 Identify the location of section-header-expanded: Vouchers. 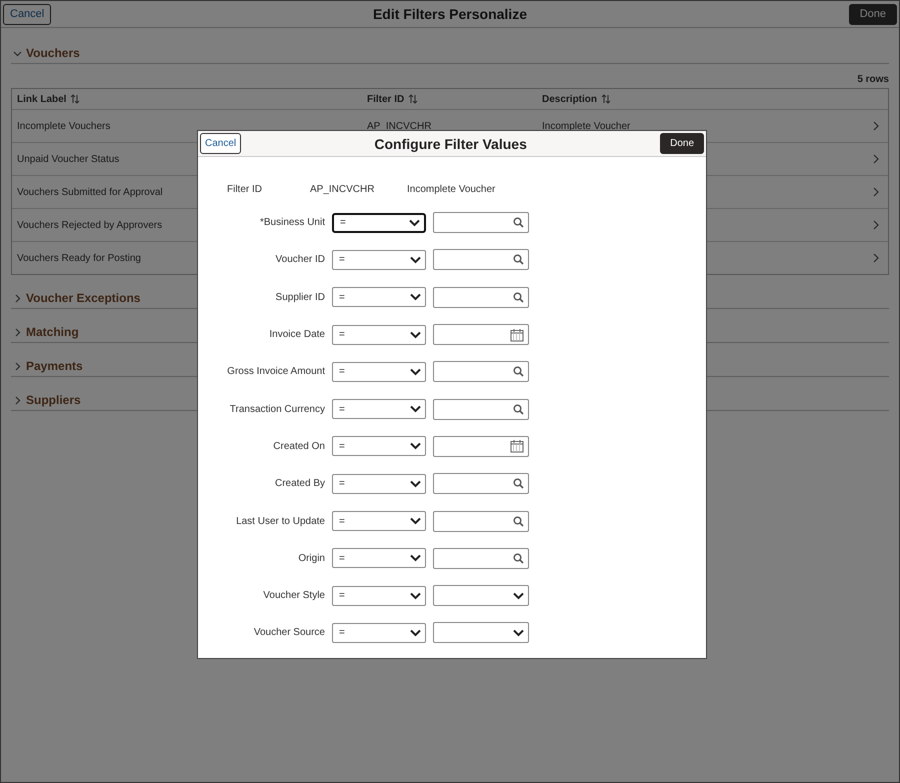
(450, 54).